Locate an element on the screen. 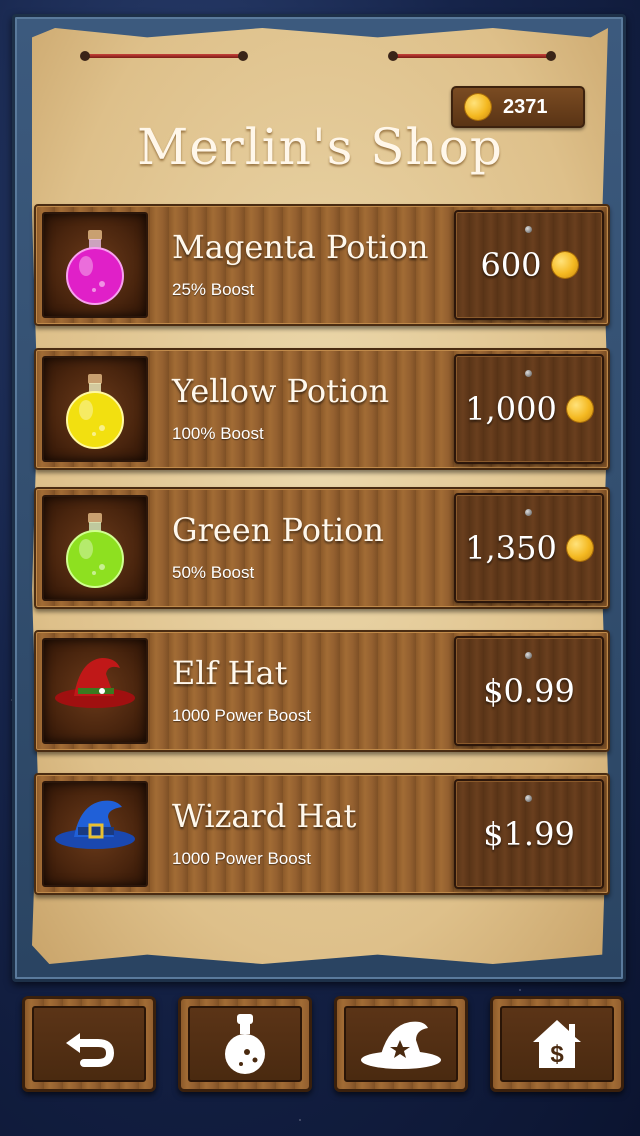 Image resolution: width=640 pixels, height=1136 pixels. potion-icon is located at coordinates (245, 1044).